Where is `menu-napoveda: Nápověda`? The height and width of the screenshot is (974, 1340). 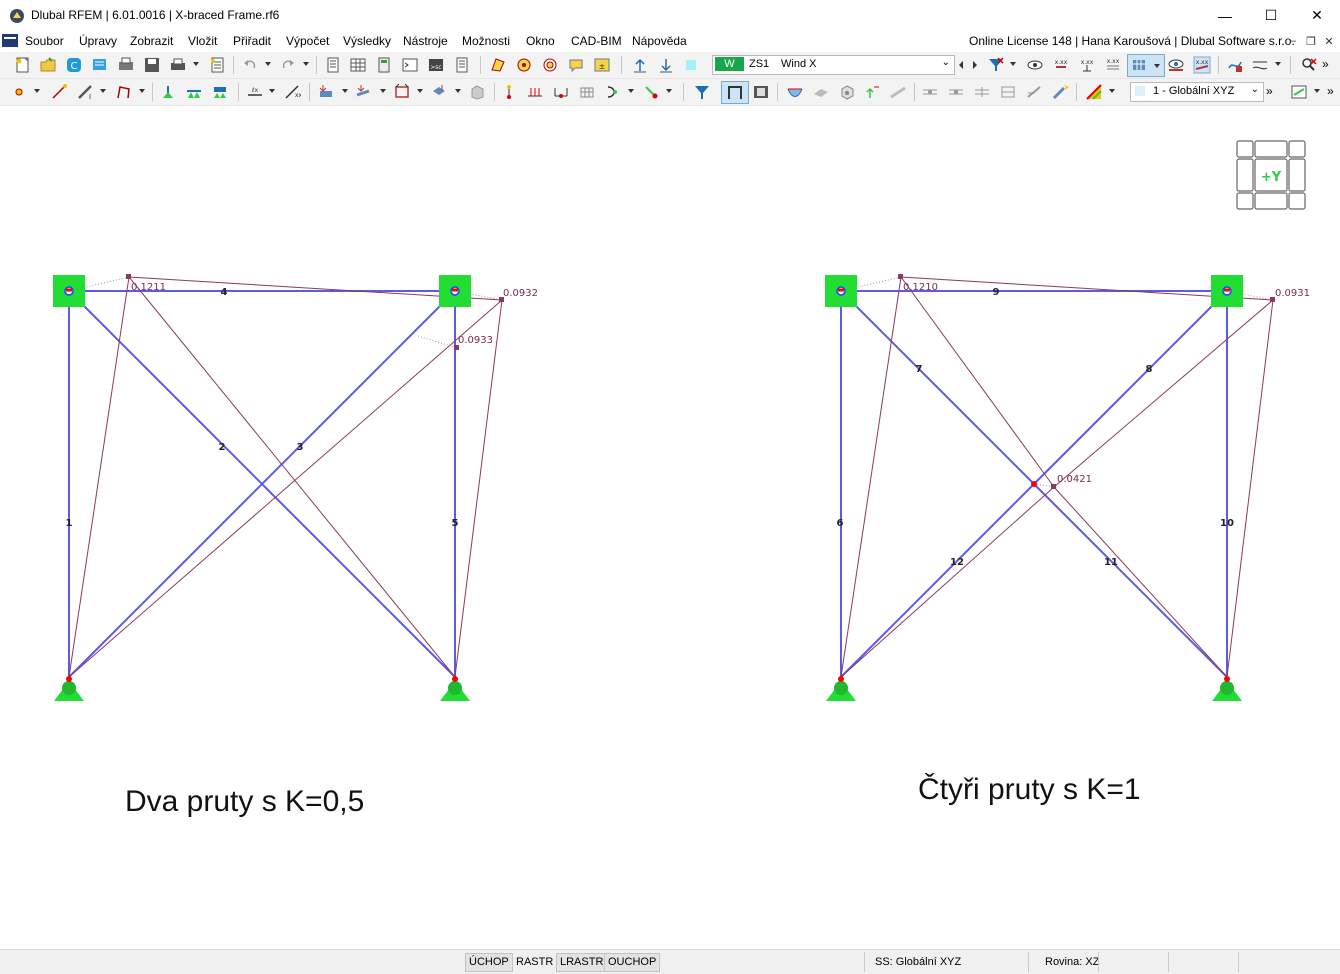 menu-napoveda: Nápověda is located at coordinates (659, 41).